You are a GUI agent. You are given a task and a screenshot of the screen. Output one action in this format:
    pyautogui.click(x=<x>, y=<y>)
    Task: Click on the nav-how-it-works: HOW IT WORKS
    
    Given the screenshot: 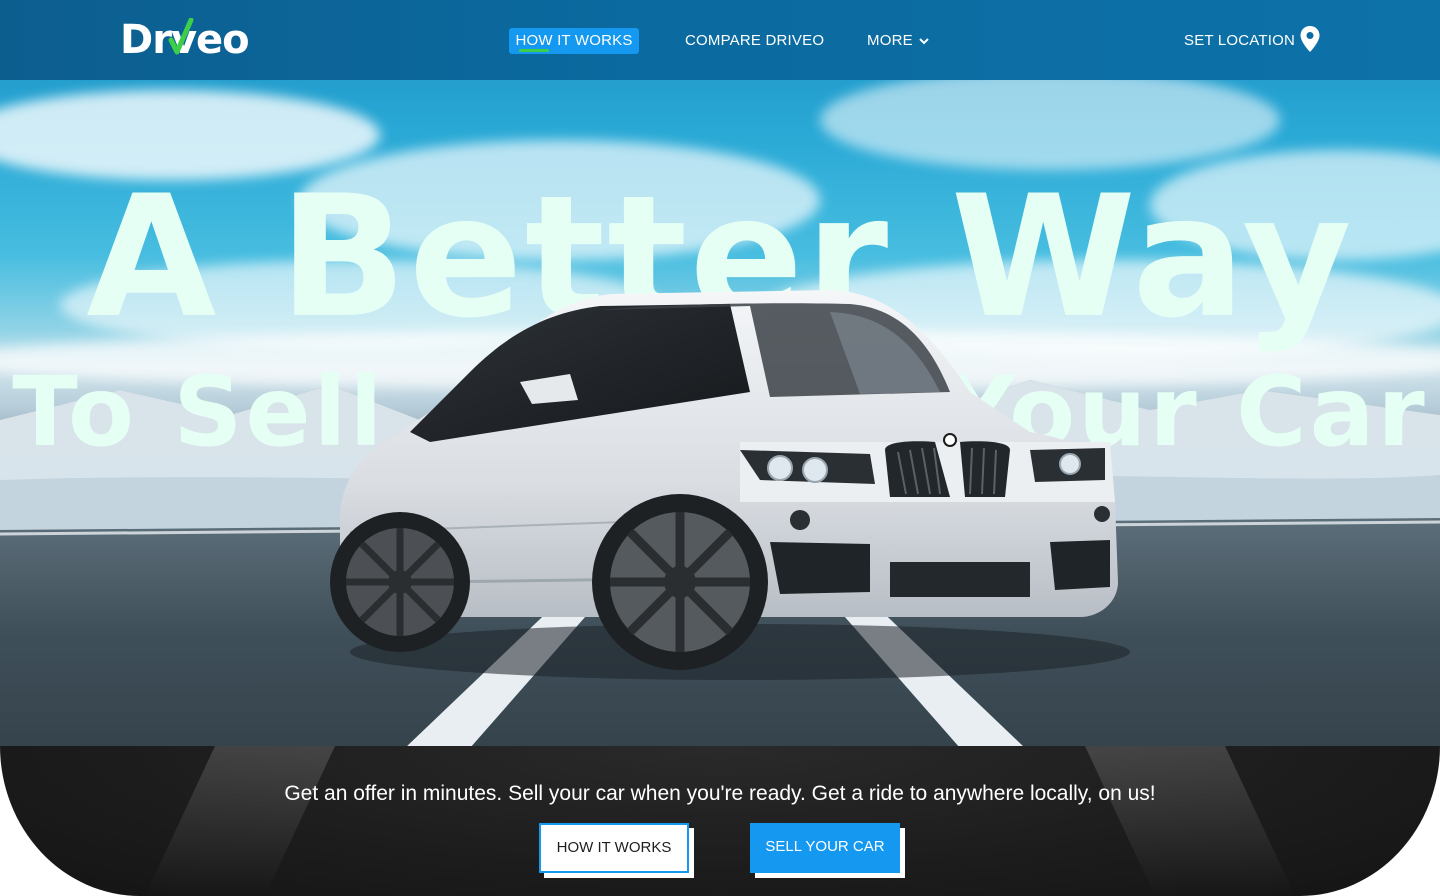 What is the action you would take?
    pyautogui.click(x=574, y=41)
    